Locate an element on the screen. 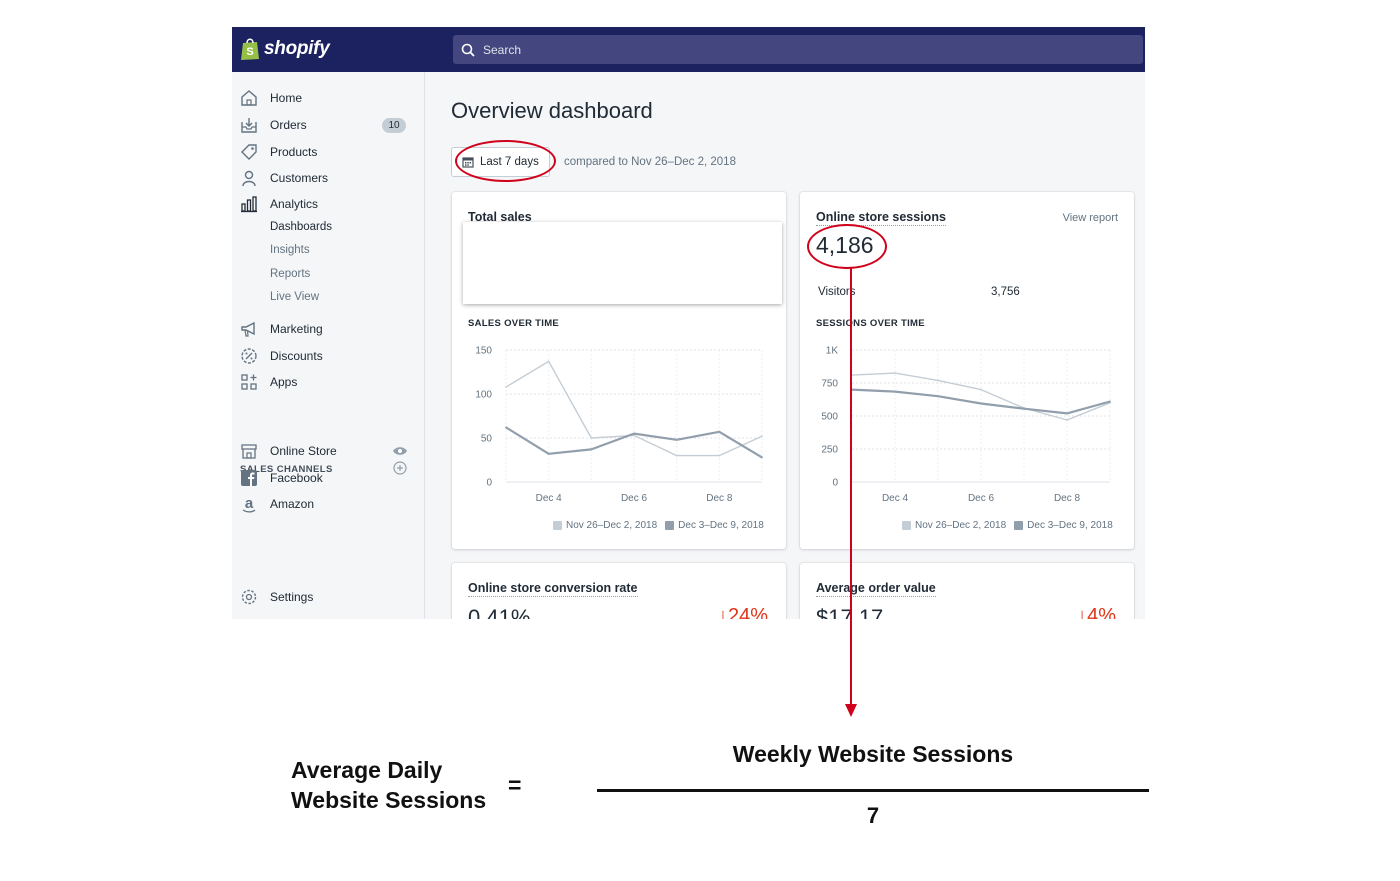 The width and height of the screenshot is (1400, 881). y-tick-label: 50 is located at coordinates (487, 439).